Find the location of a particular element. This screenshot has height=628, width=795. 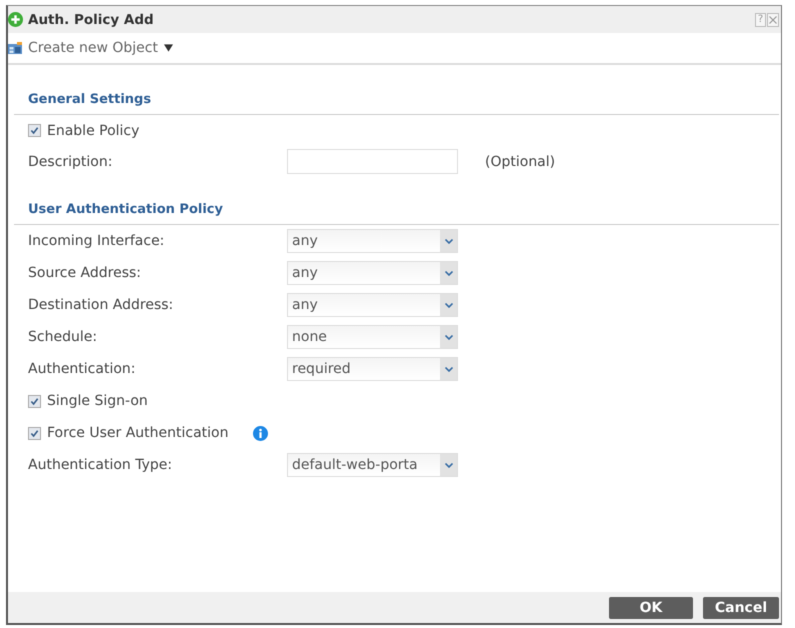

checkbox-label: Single Sign-on is located at coordinates (97, 401).